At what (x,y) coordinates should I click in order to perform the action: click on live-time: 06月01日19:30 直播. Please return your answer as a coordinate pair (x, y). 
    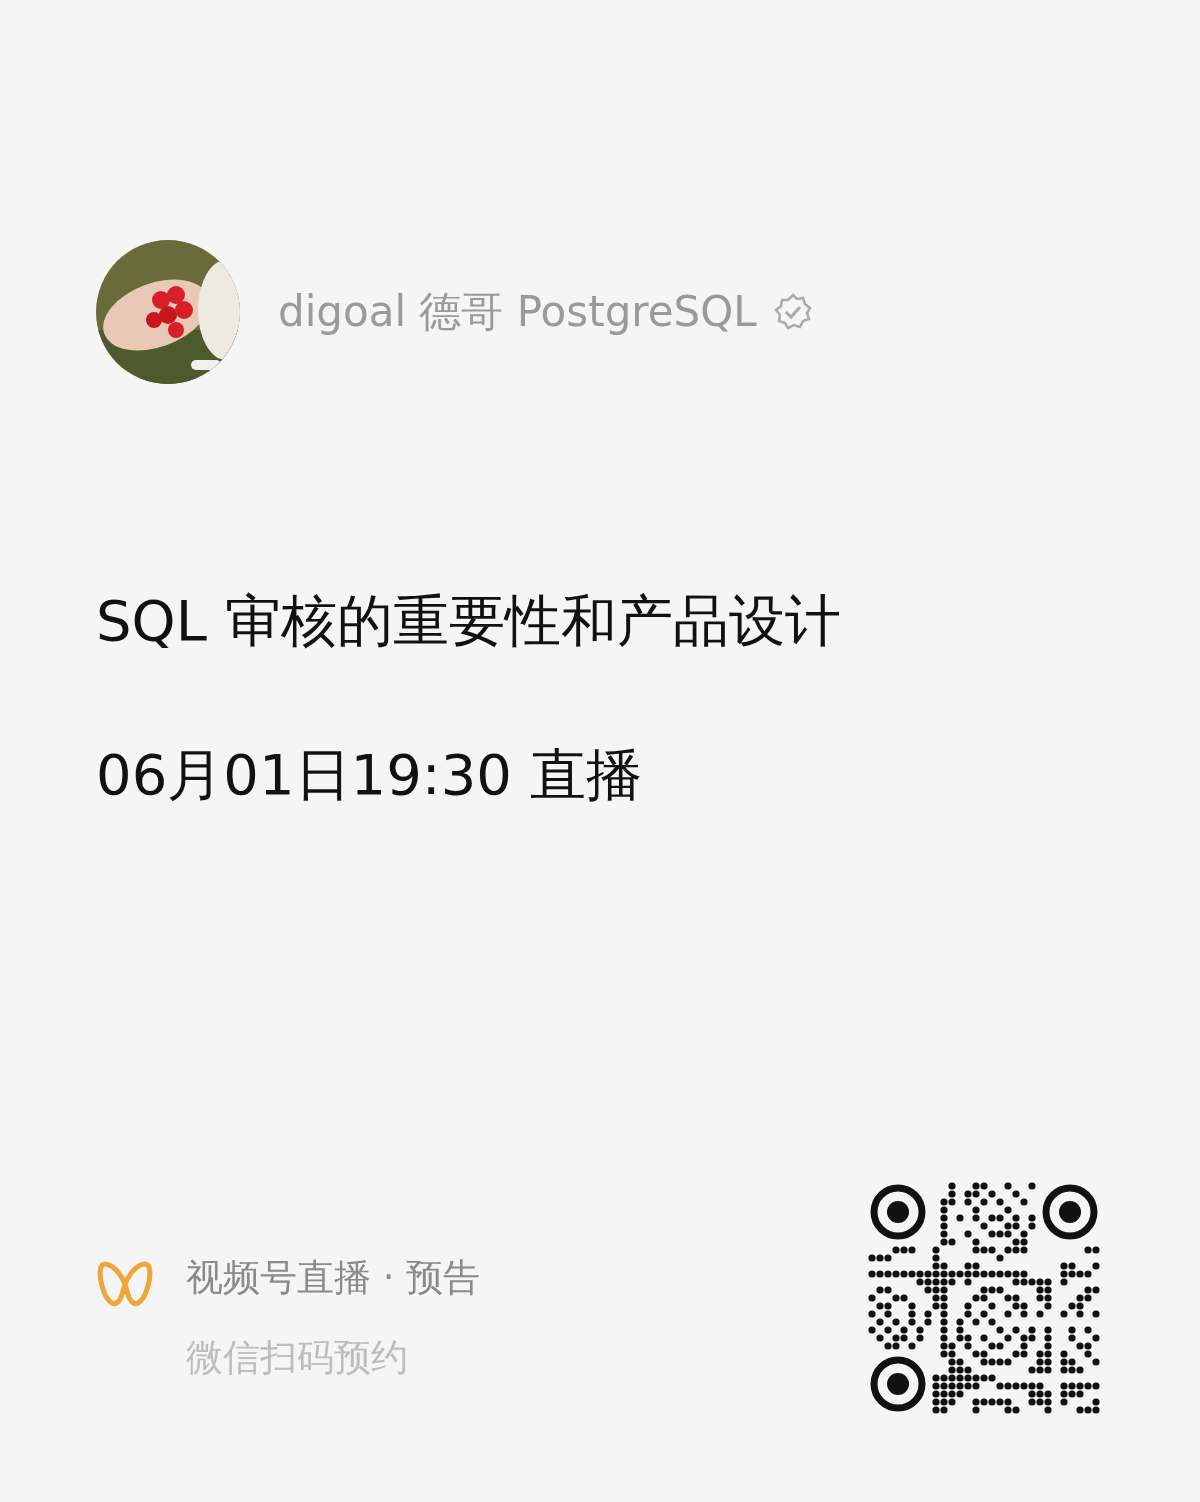
    Looking at the image, I should click on (369, 775).